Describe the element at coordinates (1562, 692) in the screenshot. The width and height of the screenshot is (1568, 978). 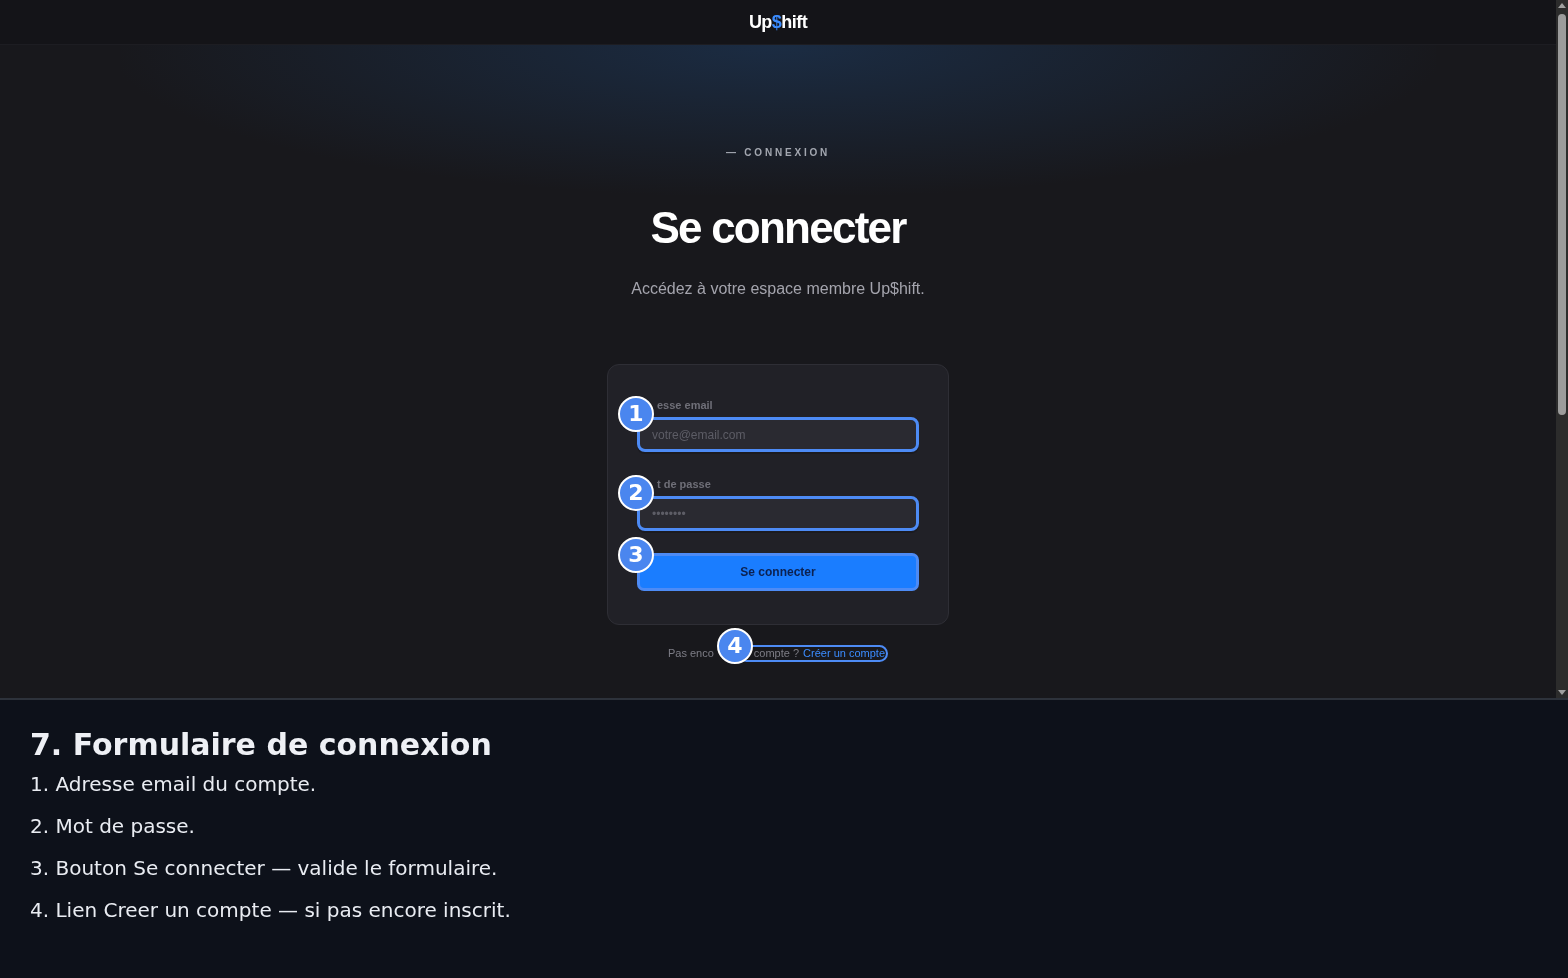
I see `scroll-down-arrow-icon` at that location.